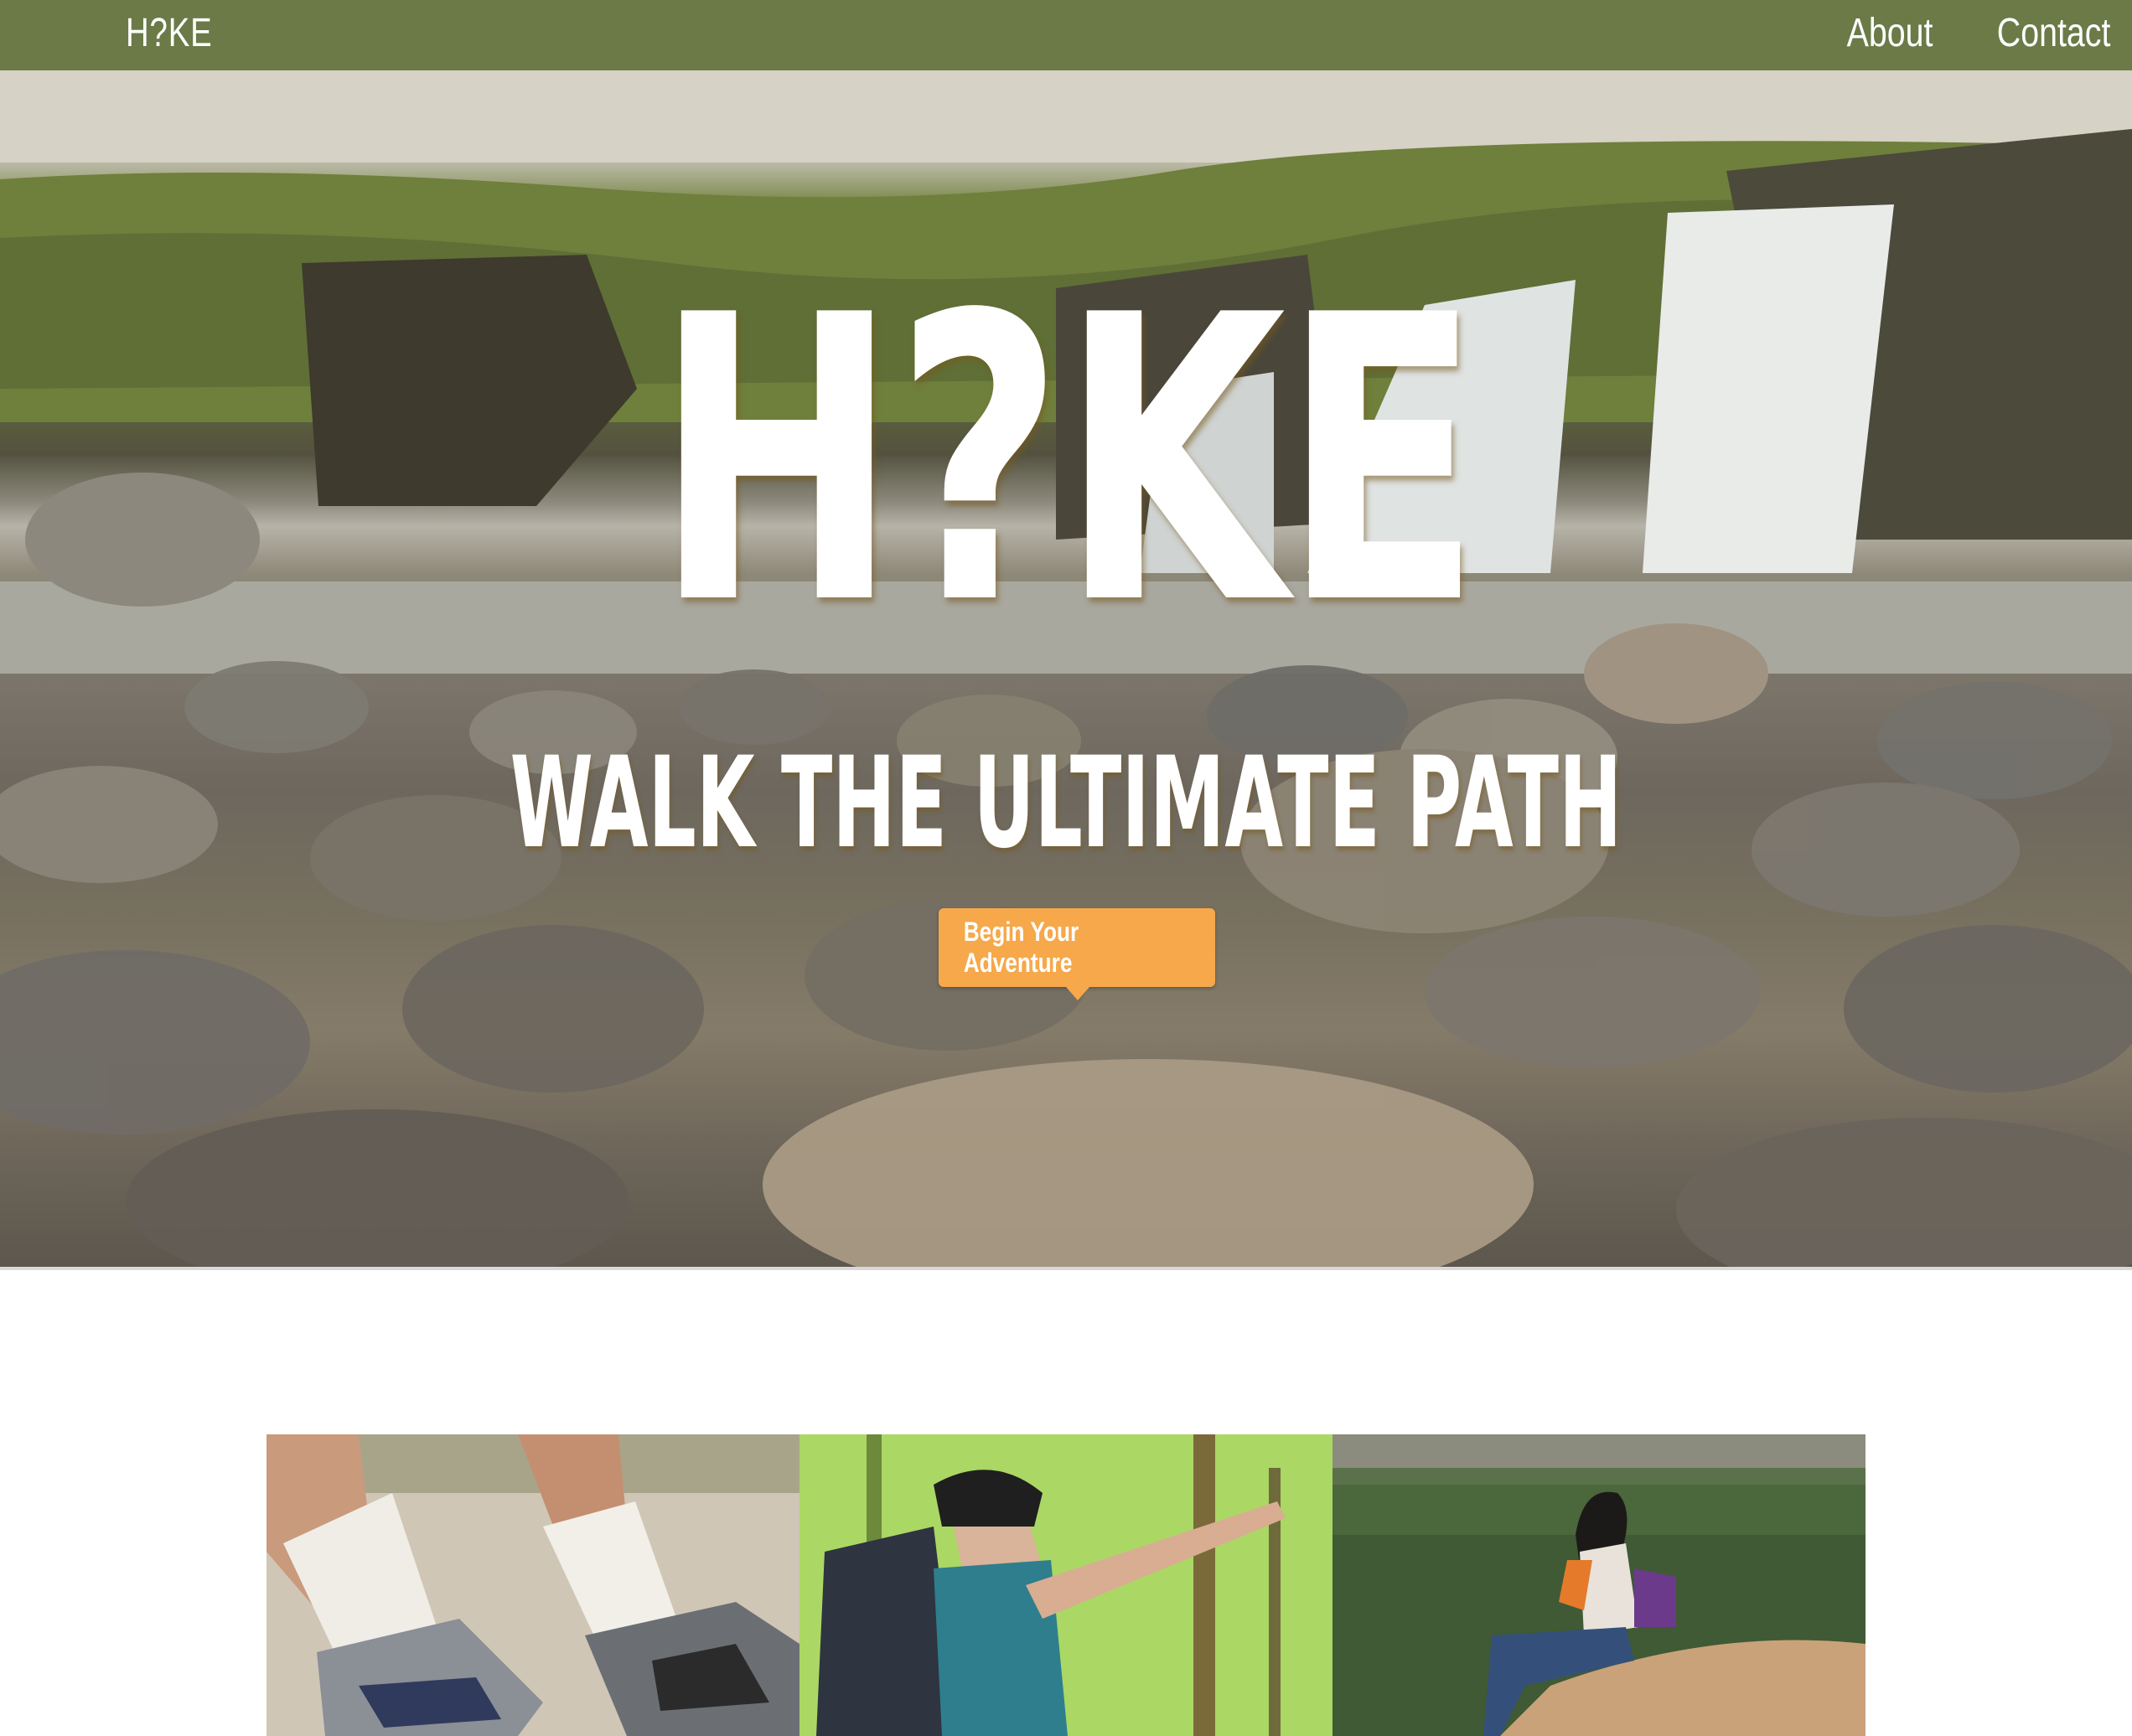 The image size is (2132, 1736). What do you see at coordinates (533, 1585) in the screenshot?
I see `hiking-boots-photo` at bounding box center [533, 1585].